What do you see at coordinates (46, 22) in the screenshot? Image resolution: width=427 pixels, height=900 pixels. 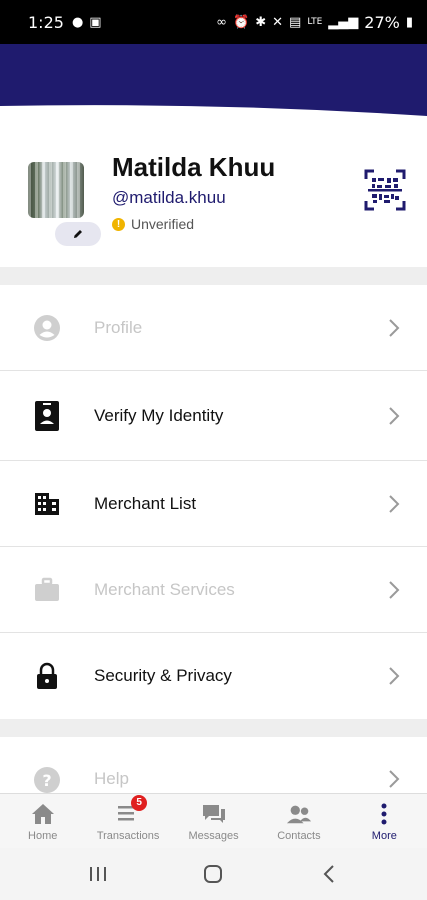 I see `status-time: 1:25` at bounding box center [46, 22].